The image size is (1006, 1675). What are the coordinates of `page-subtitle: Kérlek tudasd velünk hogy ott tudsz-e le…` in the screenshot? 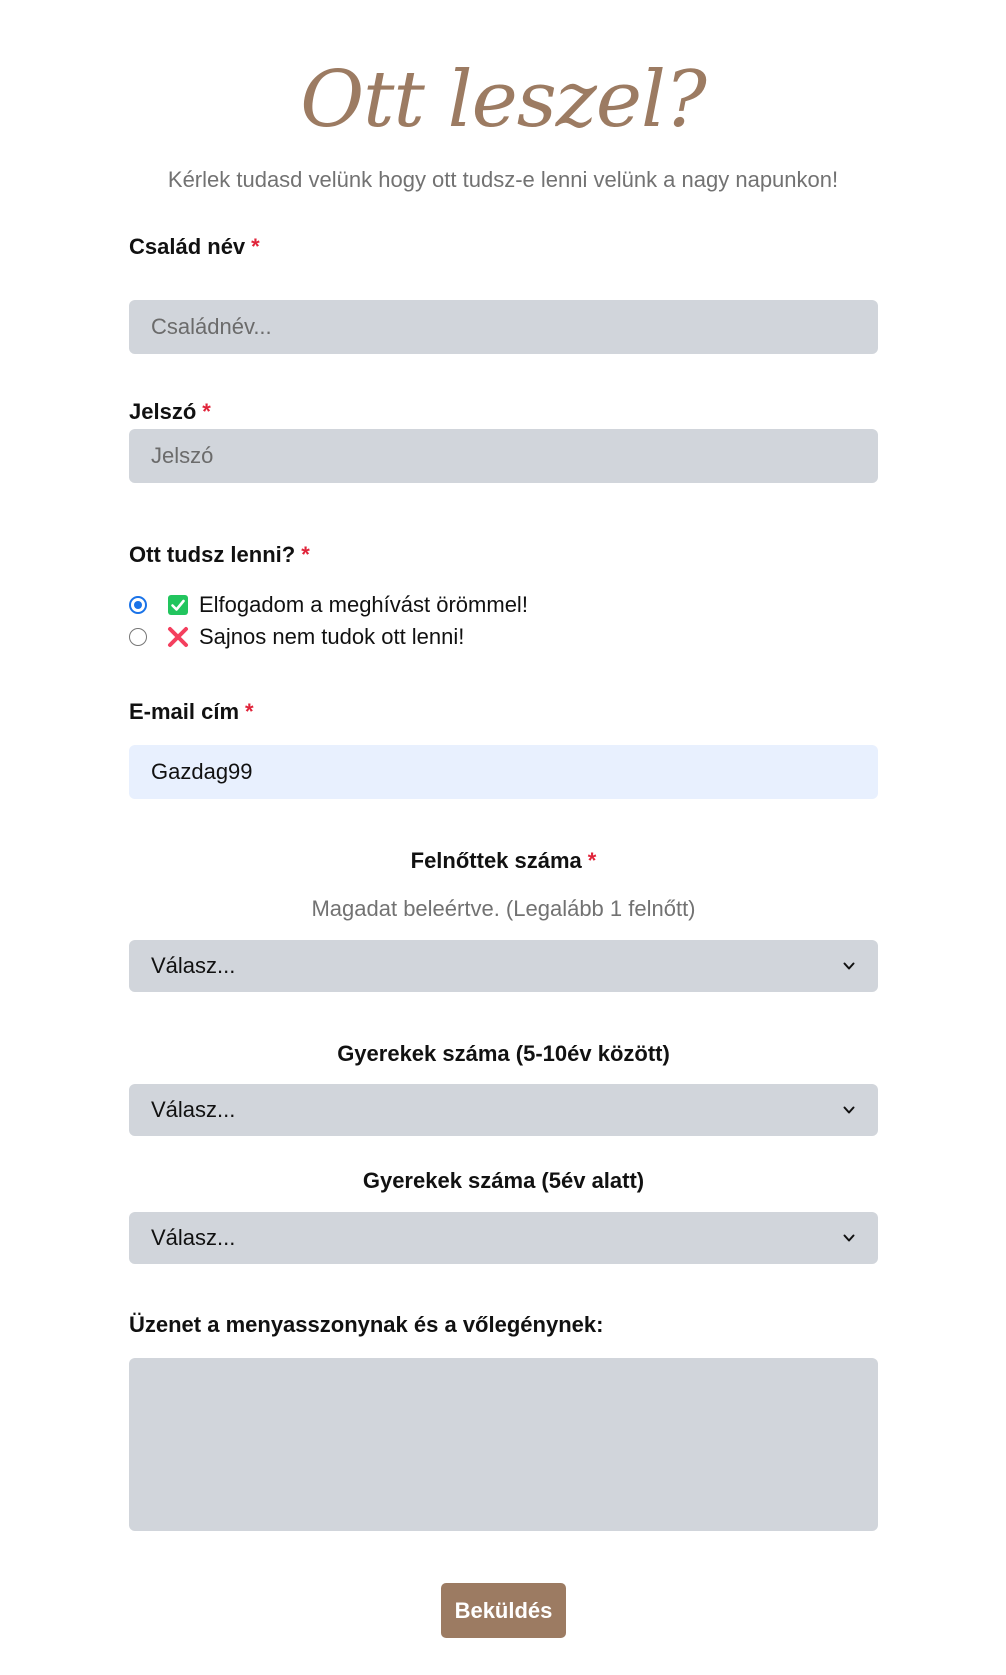 It's located at (503, 179).